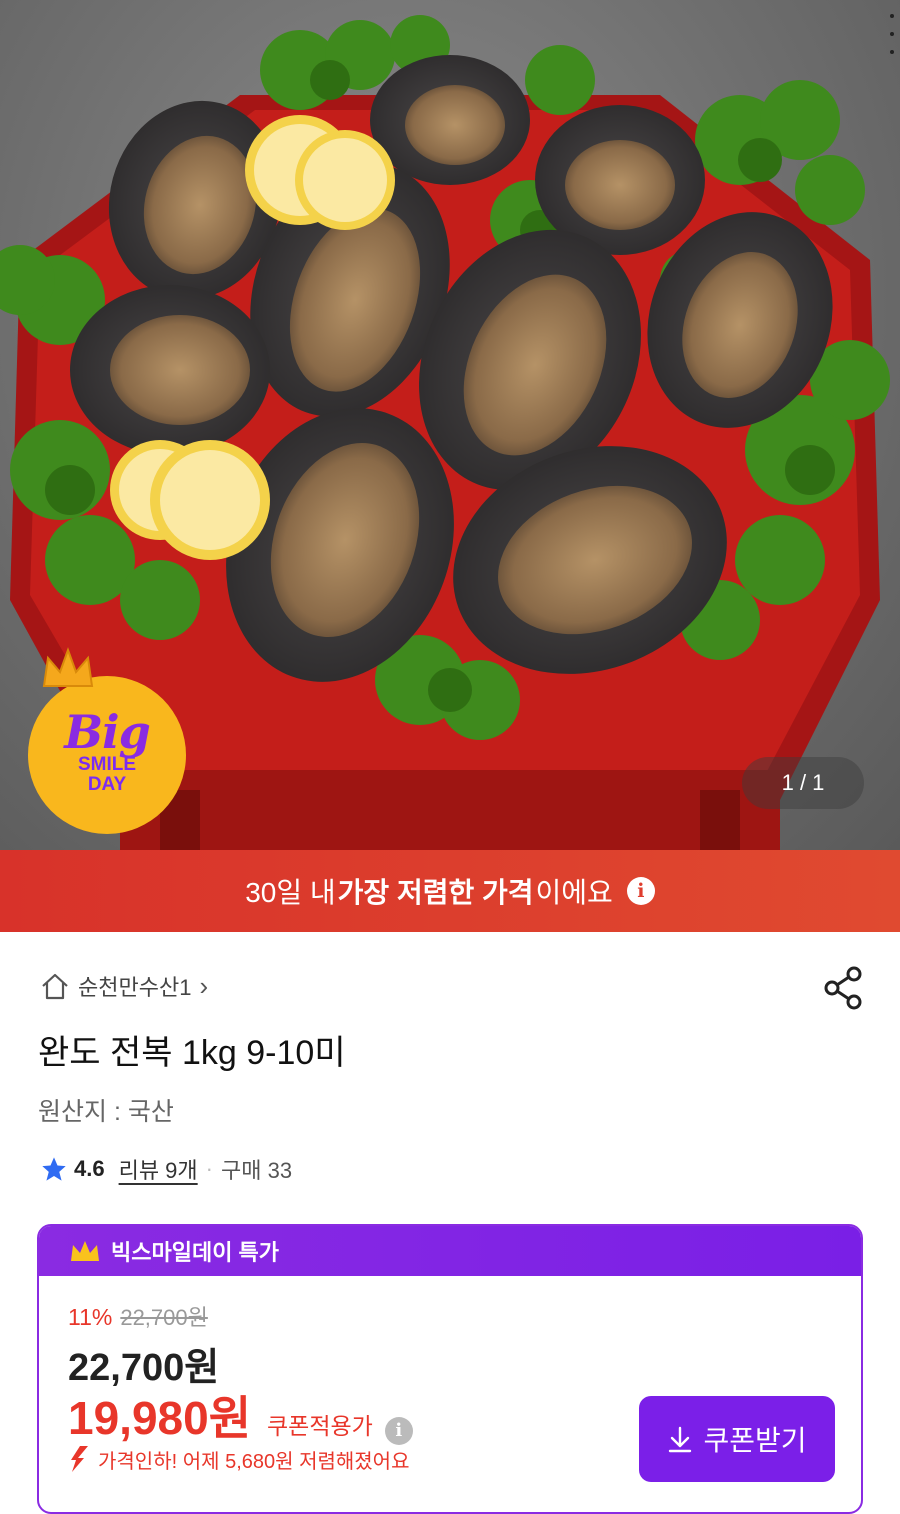  What do you see at coordinates (435, 892) in the screenshot?
I see `banner-strong: 가장 저렴한 가격` at bounding box center [435, 892].